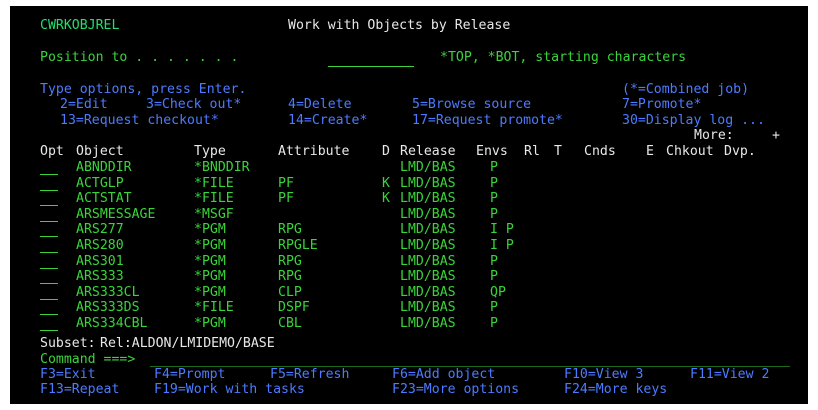  I want to click on object-name: ARSMESSAGE, so click(116, 214).